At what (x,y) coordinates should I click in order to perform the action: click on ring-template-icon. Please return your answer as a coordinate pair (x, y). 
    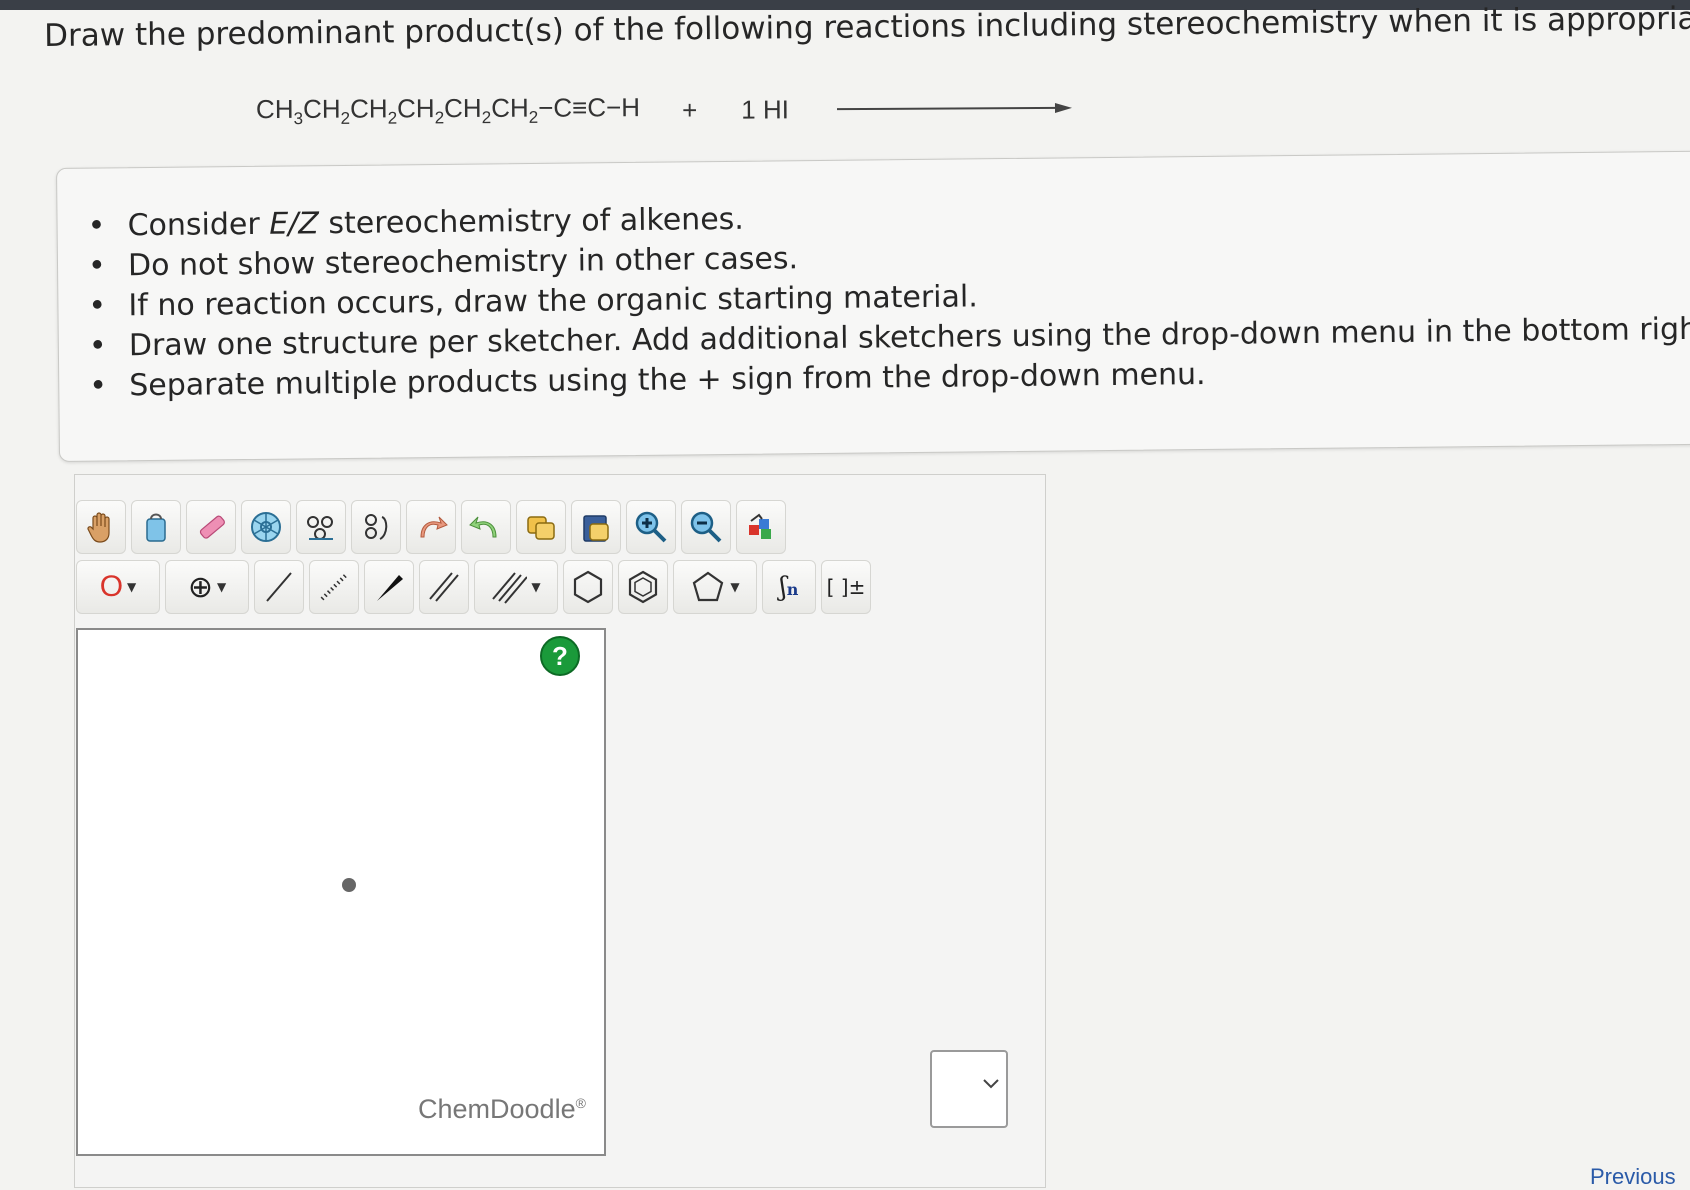
    Looking at the image, I should click on (266, 527).